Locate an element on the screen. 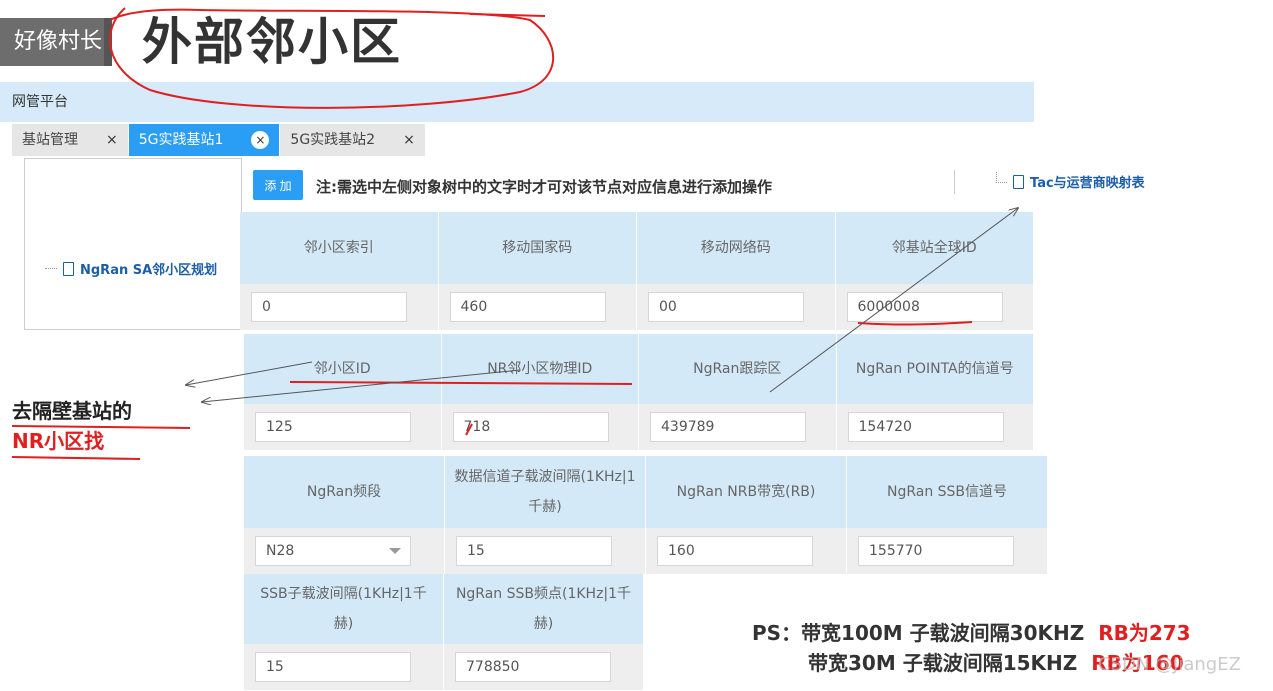 This screenshot has height=691, width=1273. neighbor-gnb-global-id-input is located at coordinates (924, 307).